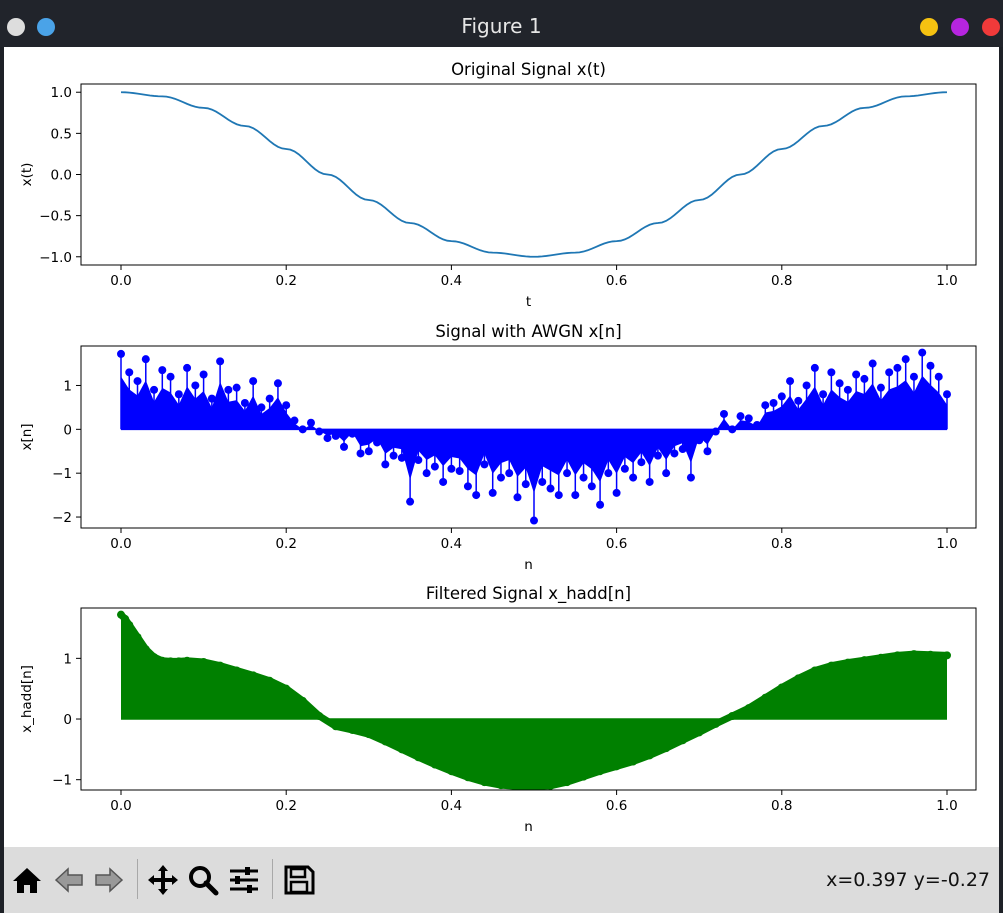 This screenshot has width=1003, height=913. I want to click on maximize-button, so click(960, 27).